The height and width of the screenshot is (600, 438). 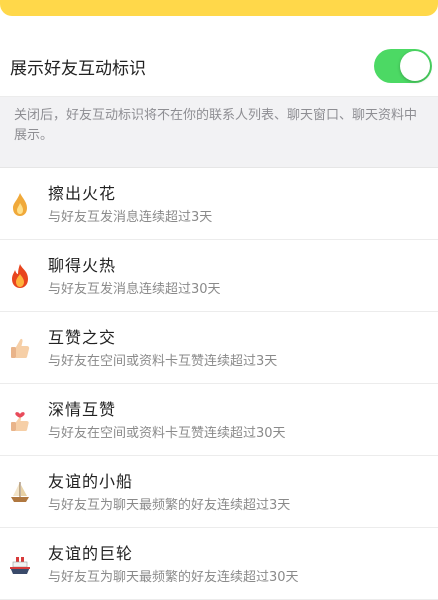 What do you see at coordinates (163, 361) in the screenshot?
I see `item-description: 与好友在空间或资料卡互赞连续超过3天` at bounding box center [163, 361].